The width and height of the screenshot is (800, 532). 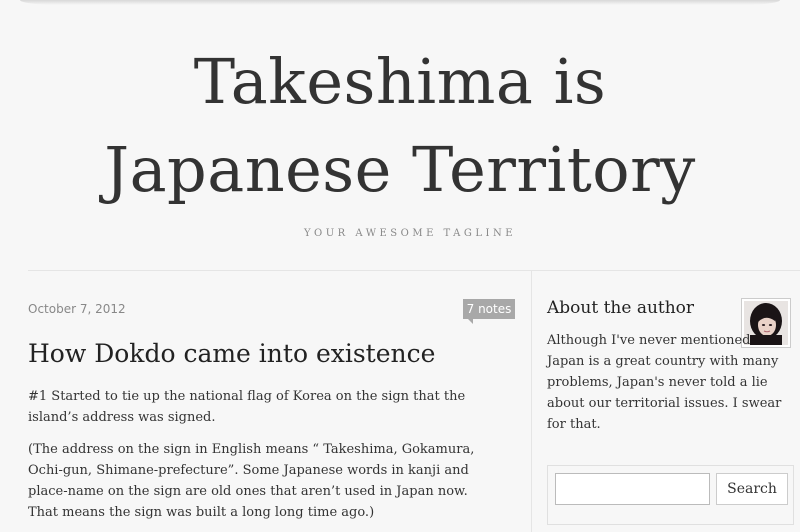 What do you see at coordinates (621, 308) in the screenshot?
I see `about-author-heading: About the author` at bounding box center [621, 308].